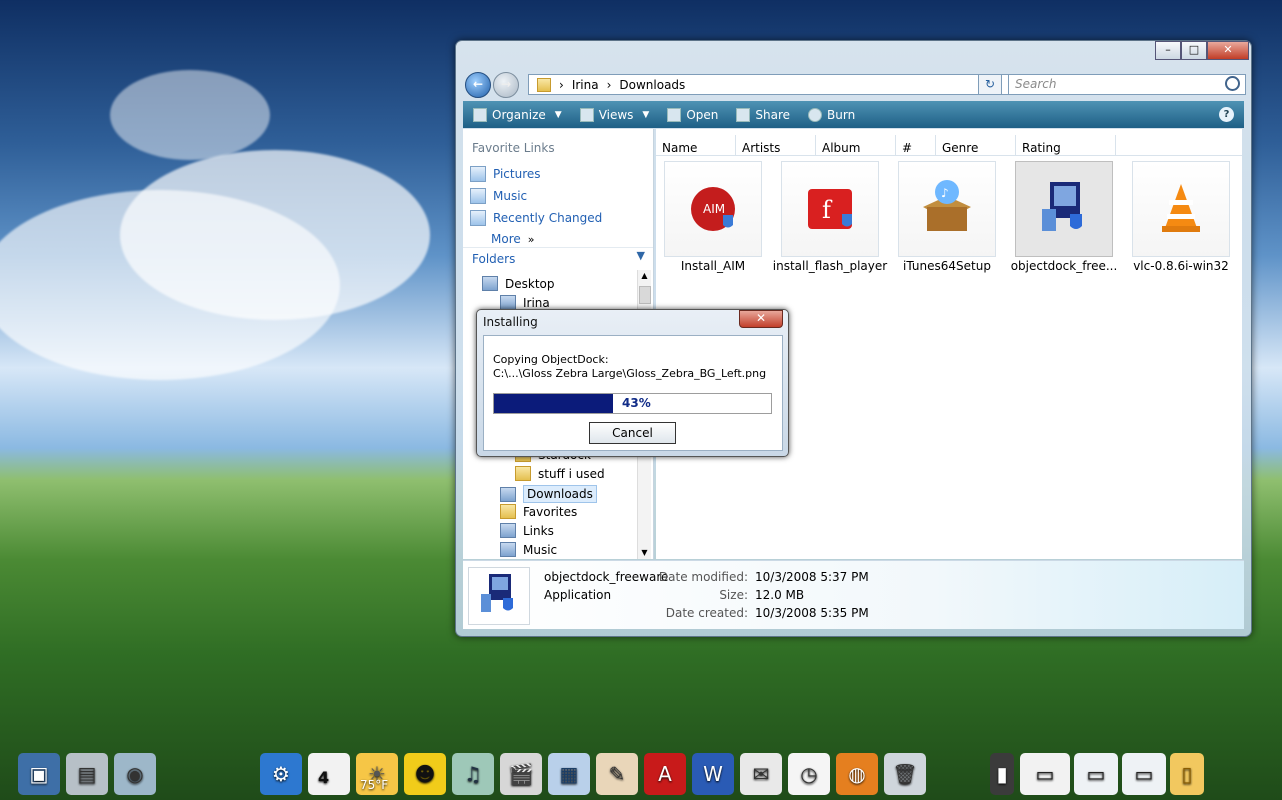 This screenshot has width=1282, height=800. I want to click on details-file-type: Application, so click(578, 595).